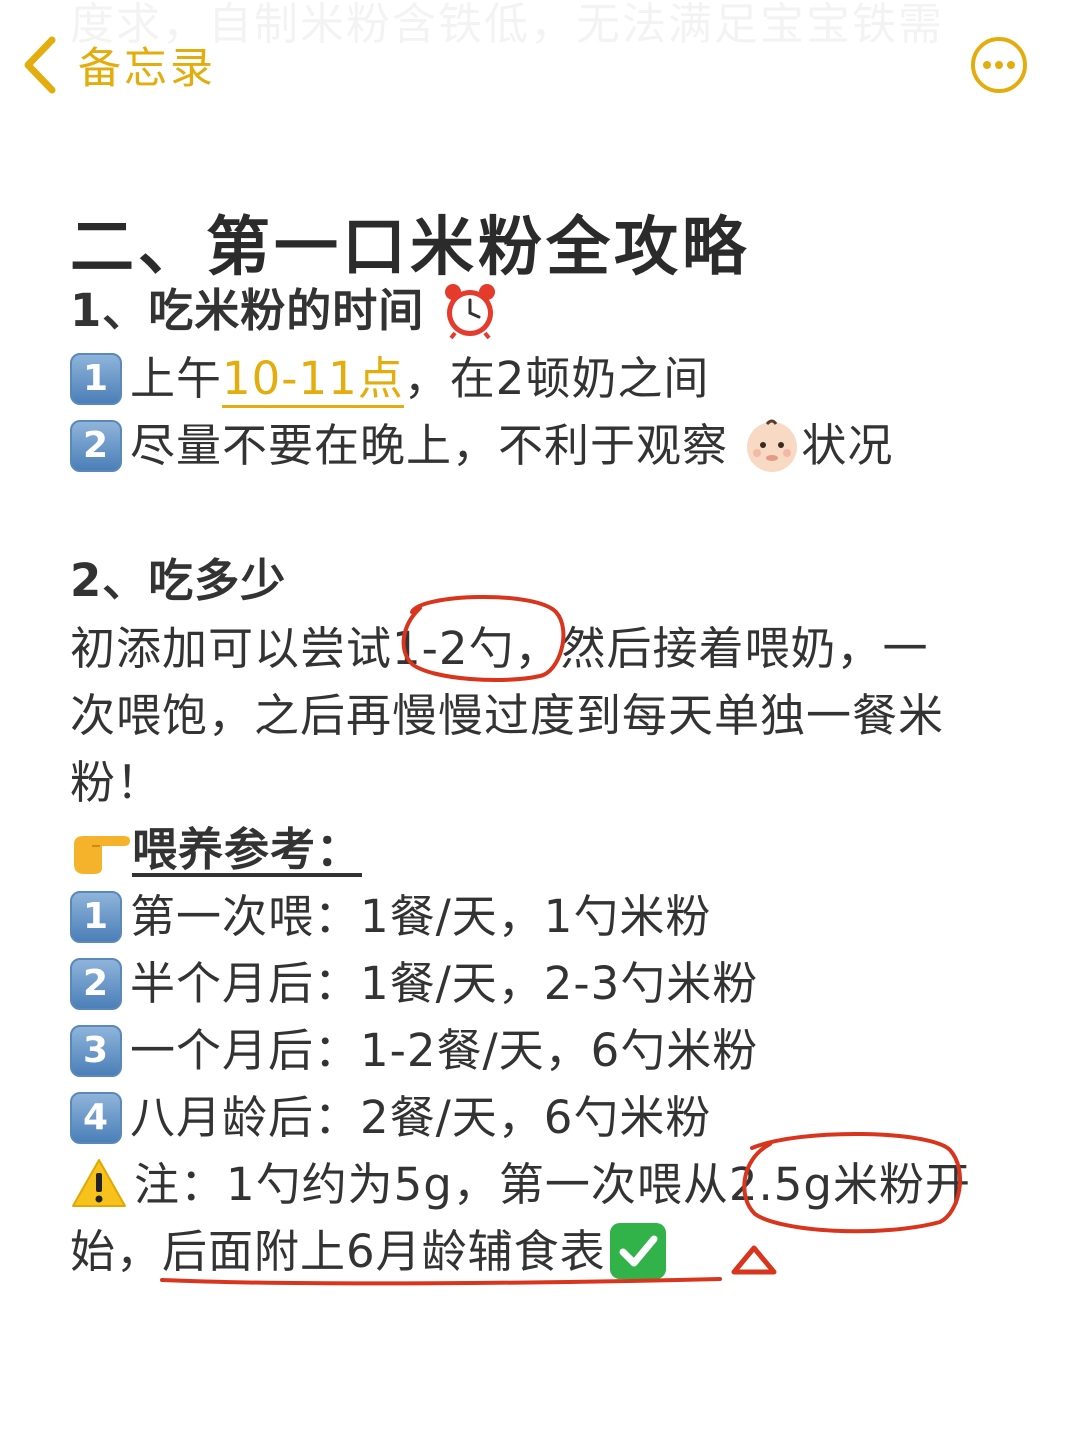  What do you see at coordinates (96, 1118) in the screenshot?
I see `keycap-4-icon: 4` at bounding box center [96, 1118].